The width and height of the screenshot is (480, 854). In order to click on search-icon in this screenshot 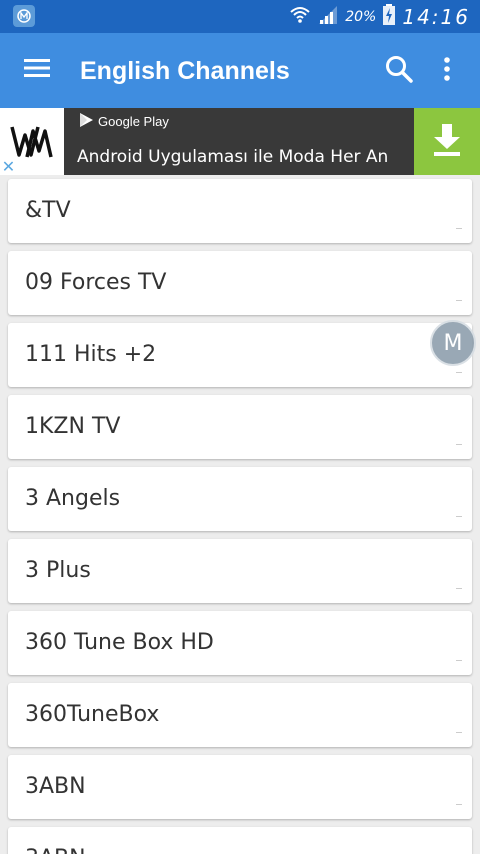, I will do `click(399, 71)`.